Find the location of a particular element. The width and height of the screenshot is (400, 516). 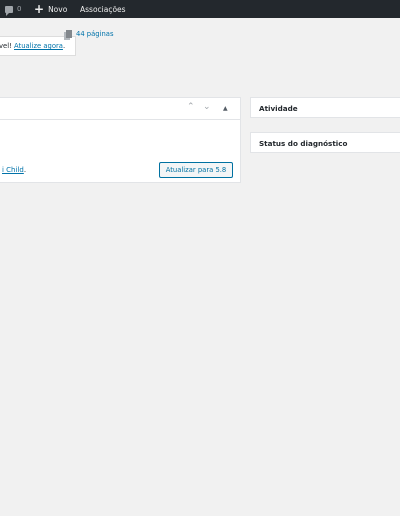

comments-count: 0 is located at coordinates (19, 9).